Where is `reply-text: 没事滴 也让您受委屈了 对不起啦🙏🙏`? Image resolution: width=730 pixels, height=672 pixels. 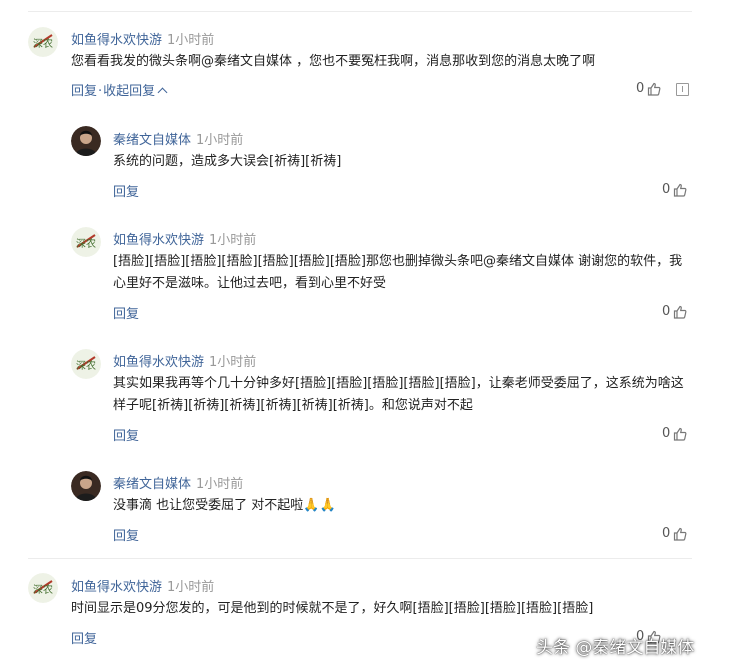 reply-text: 没事滴 也让您受委屈了 对不起啦🙏🙏 is located at coordinates (224, 505).